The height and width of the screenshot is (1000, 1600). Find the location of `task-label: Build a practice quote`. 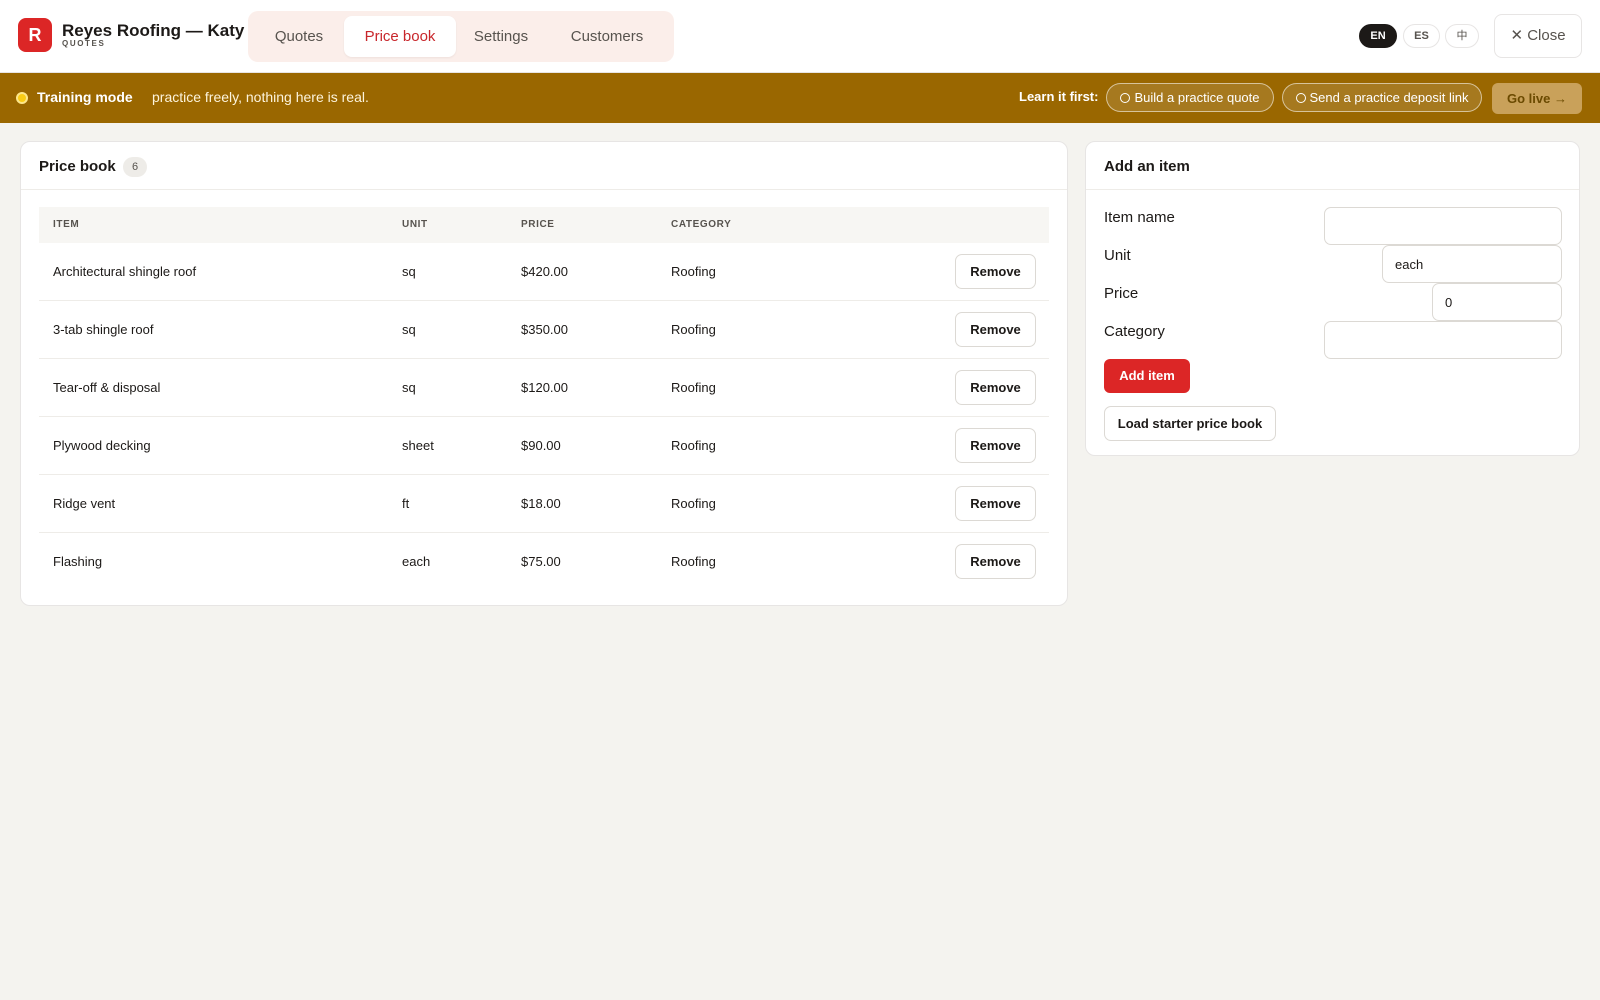

task-label: Build a practice quote is located at coordinates (1197, 97).